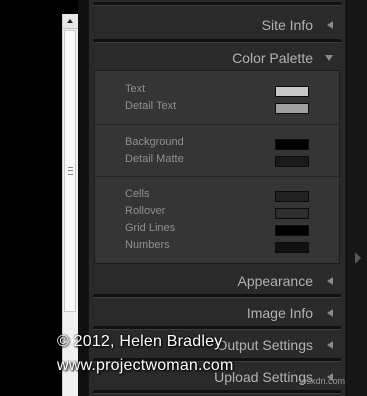 This screenshot has height=396, width=367. I want to click on scroll-thumb, so click(70, 171).